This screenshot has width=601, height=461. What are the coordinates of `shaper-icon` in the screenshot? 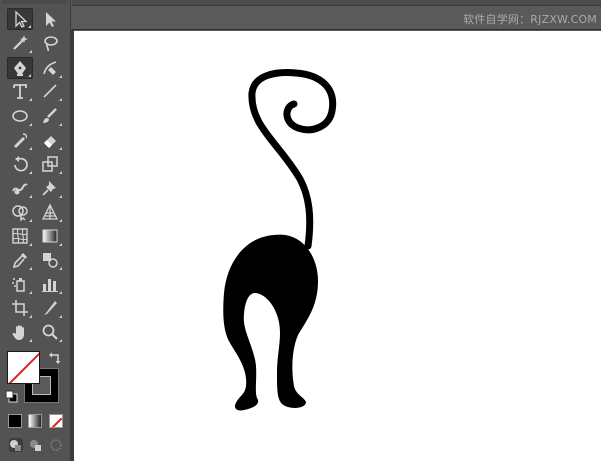 It's located at (21, 140).